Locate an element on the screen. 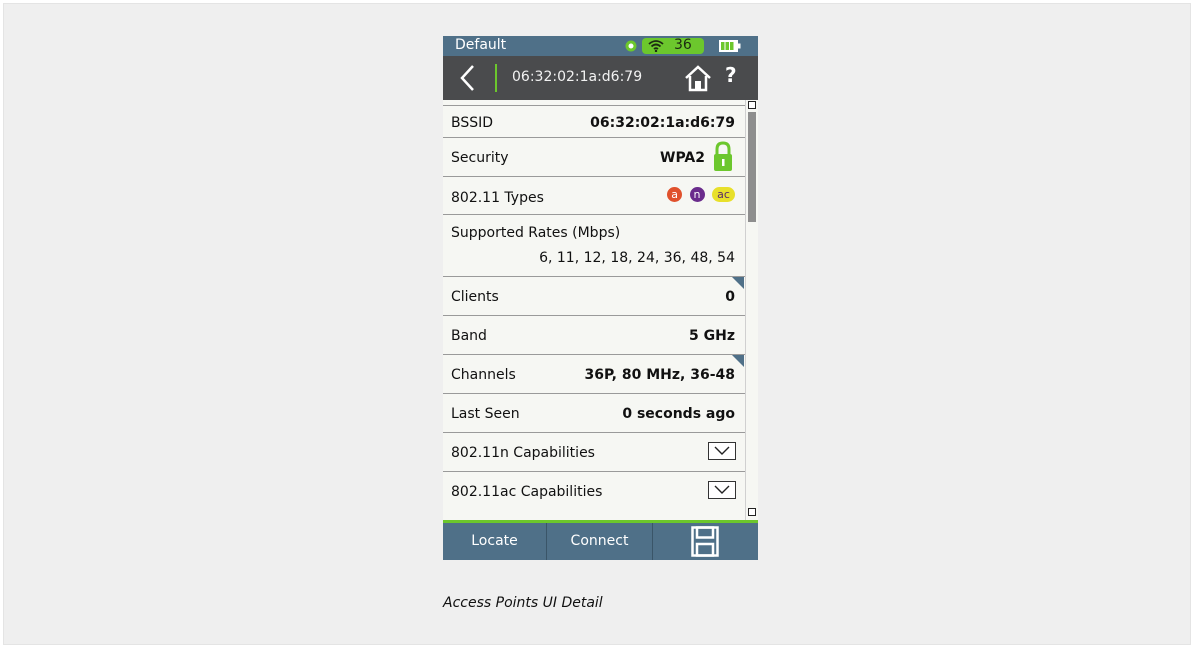  types-label: 802.11 Types is located at coordinates (497, 198).